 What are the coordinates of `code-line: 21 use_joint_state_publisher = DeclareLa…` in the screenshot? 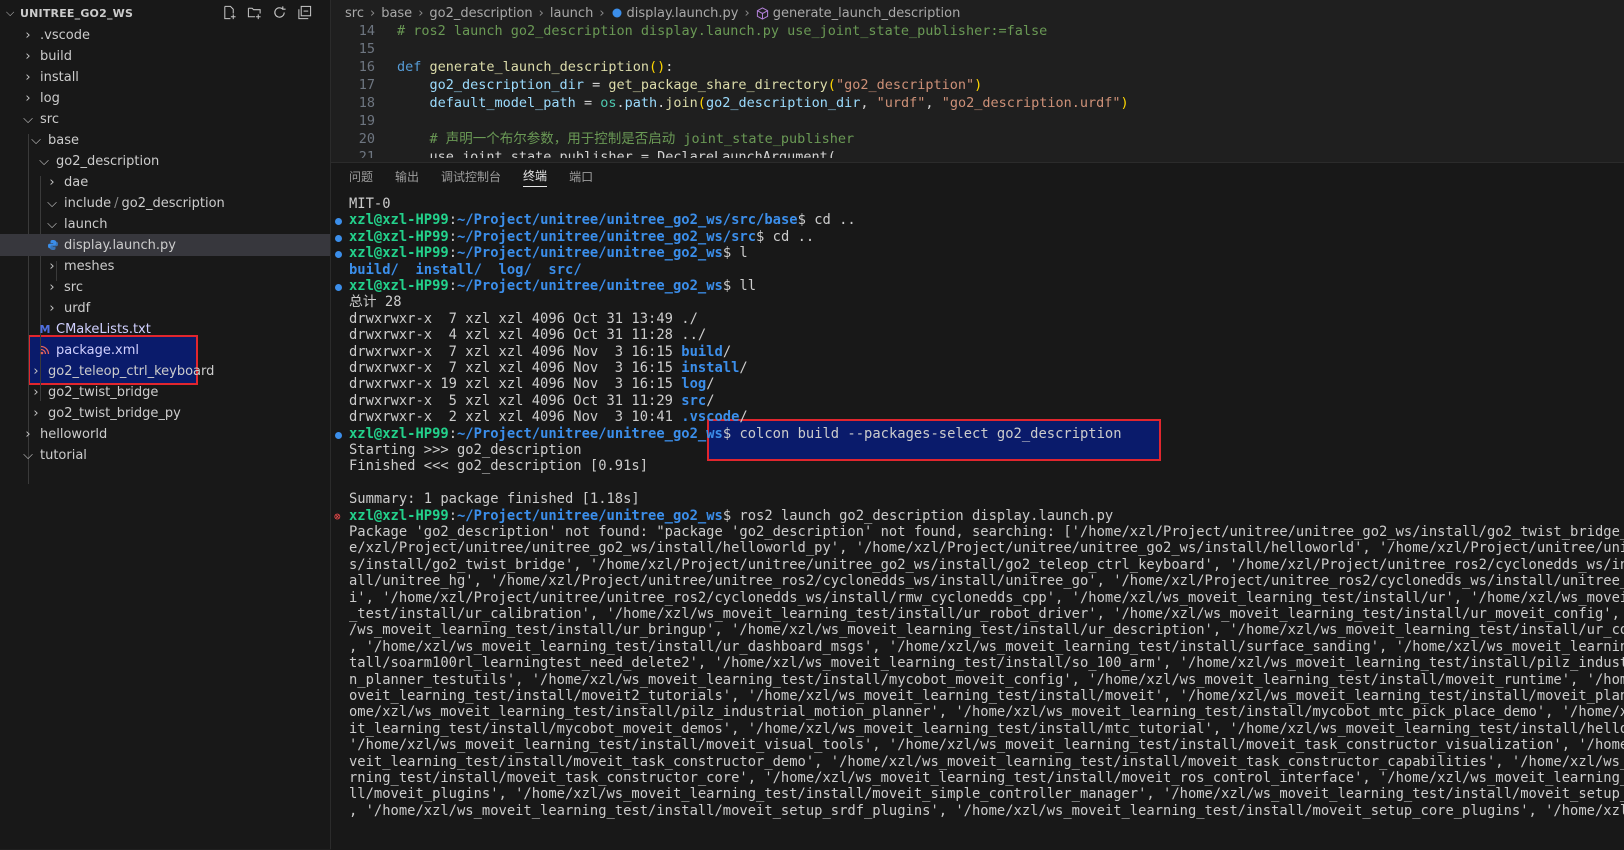 It's located at (597, 153).